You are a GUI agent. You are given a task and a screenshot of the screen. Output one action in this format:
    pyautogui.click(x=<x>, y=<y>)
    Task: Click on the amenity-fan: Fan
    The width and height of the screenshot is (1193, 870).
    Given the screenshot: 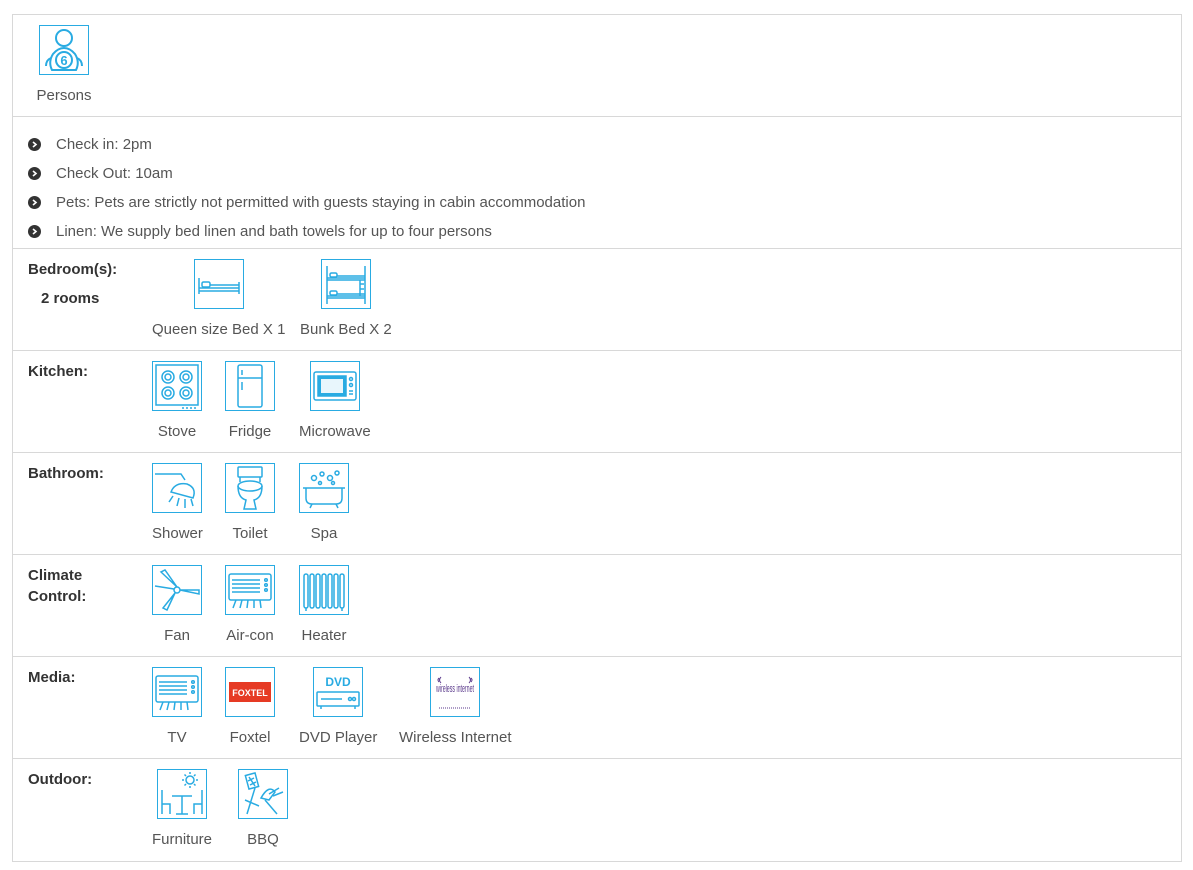 What is the action you would take?
    pyautogui.click(x=177, y=604)
    